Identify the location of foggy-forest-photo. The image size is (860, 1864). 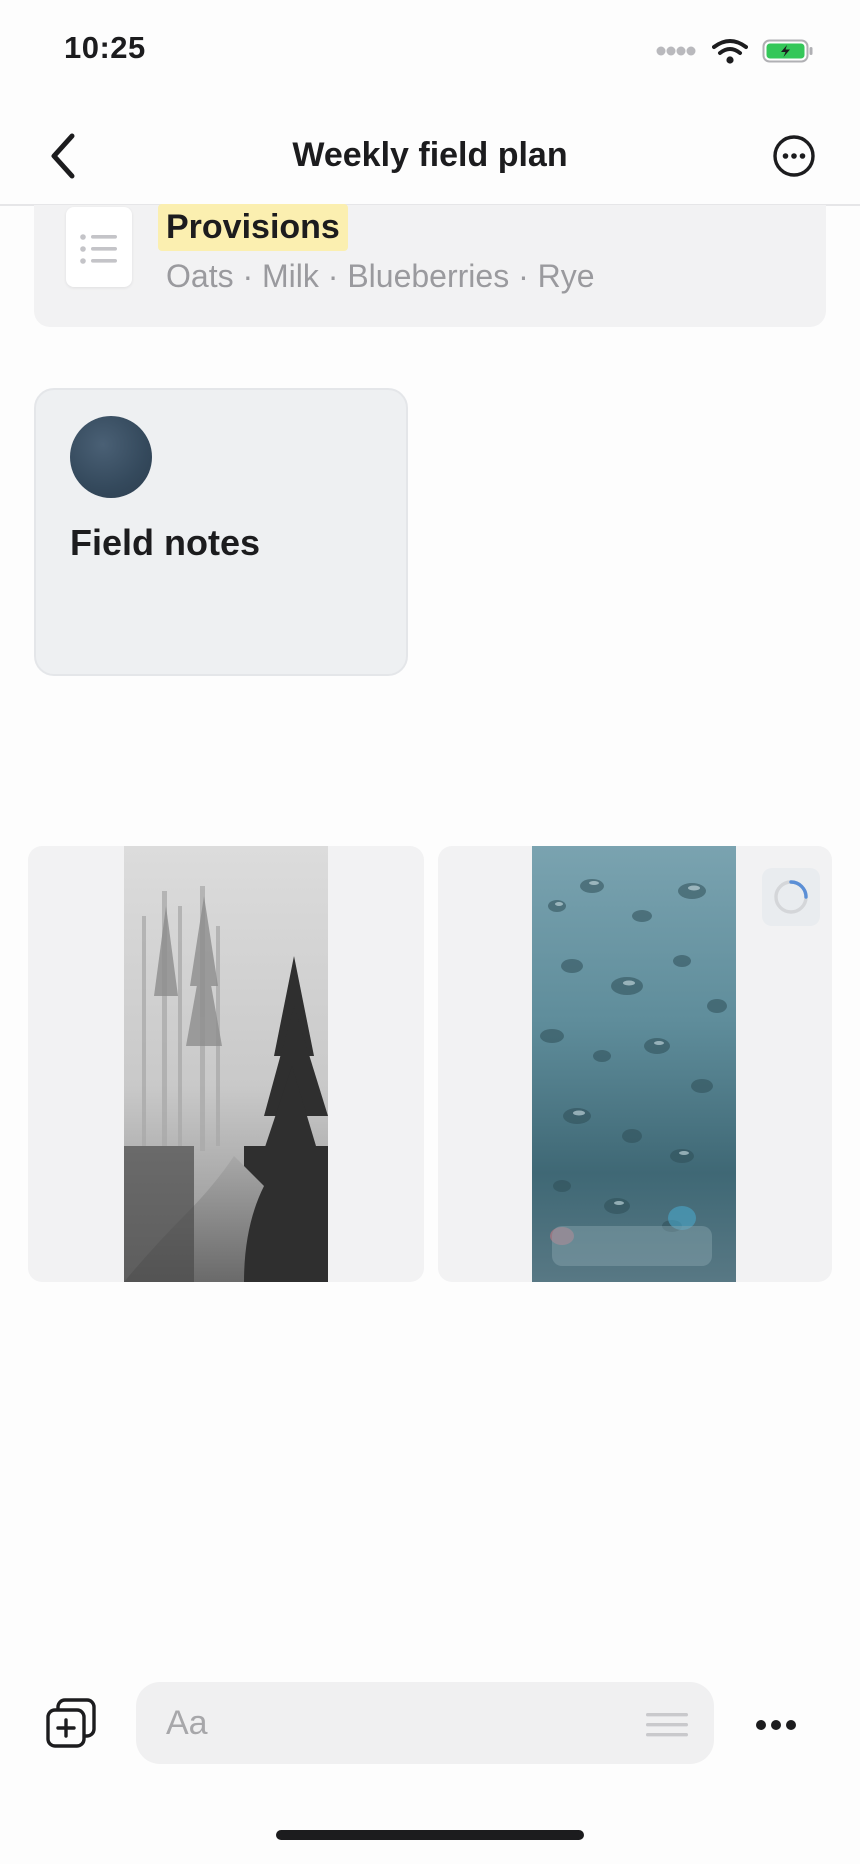
(226, 1064).